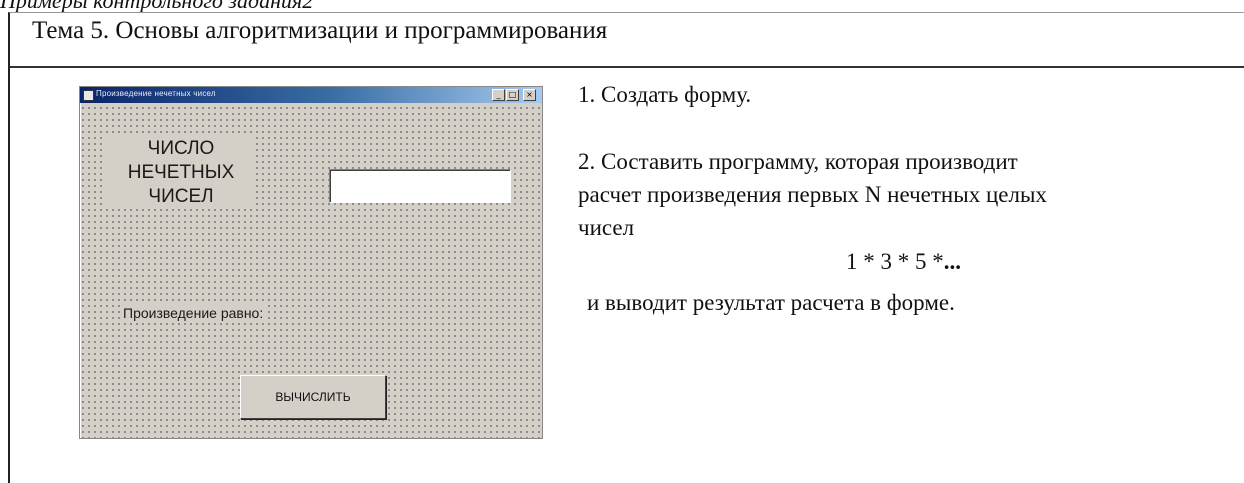 The height and width of the screenshot is (483, 1244). Describe the element at coordinates (181, 173) in the screenshot. I see `count-label: ЧИСЛО НЕЧЕТНЫХ ЧИСЕЛ` at that location.